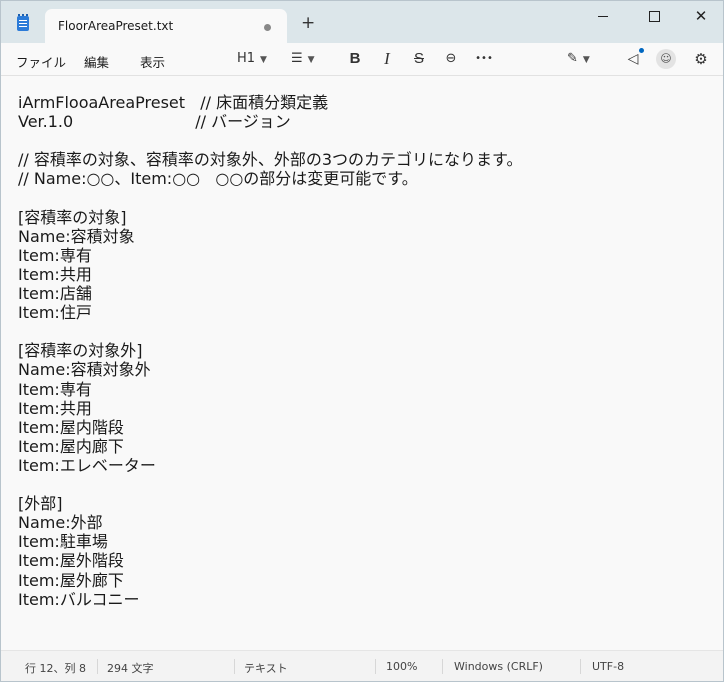 This screenshot has height=682, width=724. Describe the element at coordinates (72, 217) in the screenshot. I see `text-line: [容積率の対象]` at that location.